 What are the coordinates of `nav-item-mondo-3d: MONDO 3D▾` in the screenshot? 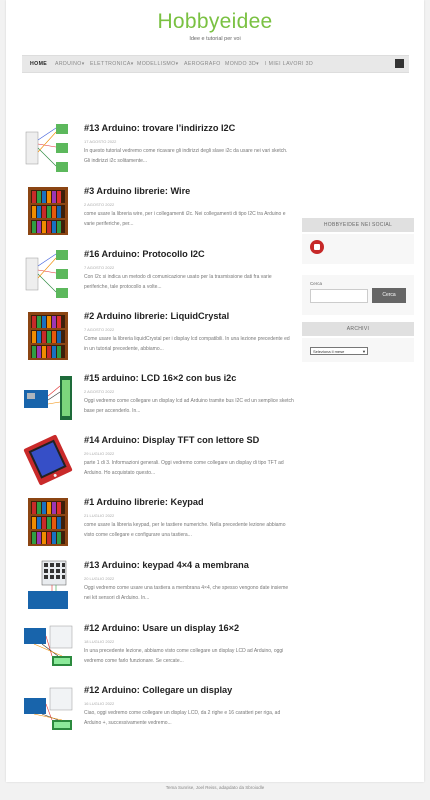 It's located at (242, 64).